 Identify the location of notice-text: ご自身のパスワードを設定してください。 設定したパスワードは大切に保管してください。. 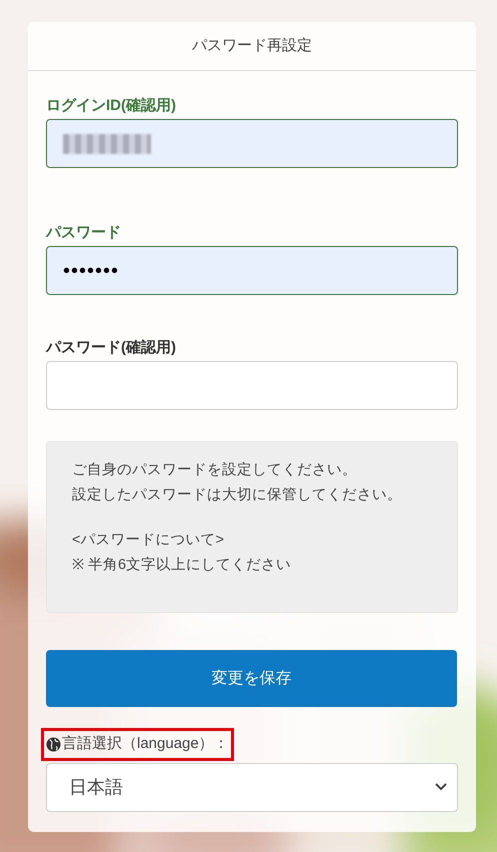
(237, 482).